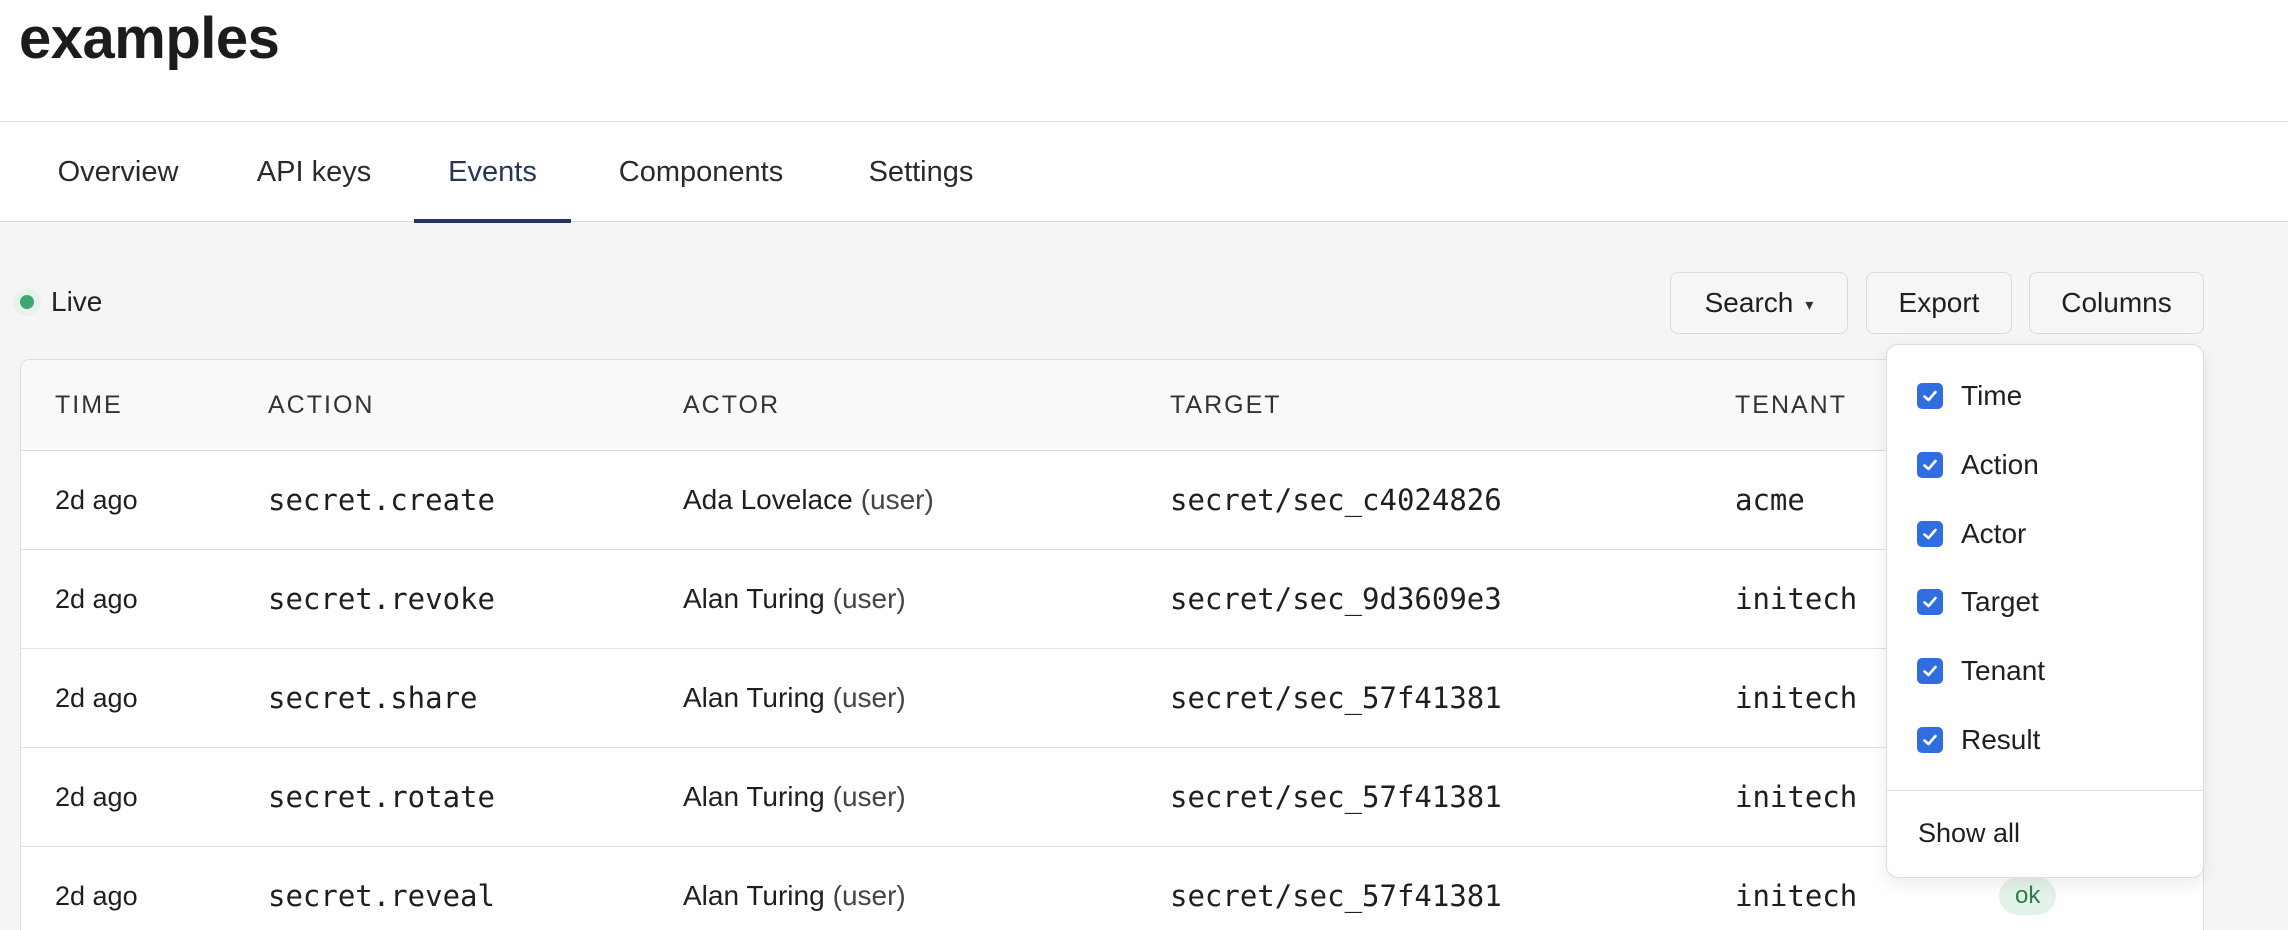 The width and height of the screenshot is (2288, 930). I want to click on column-toggle-label: Result, so click(2001, 739).